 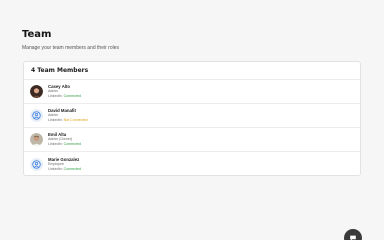 What do you see at coordinates (70, 48) in the screenshot?
I see `page-subtitle: Manage your team members and their roles` at bounding box center [70, 48].